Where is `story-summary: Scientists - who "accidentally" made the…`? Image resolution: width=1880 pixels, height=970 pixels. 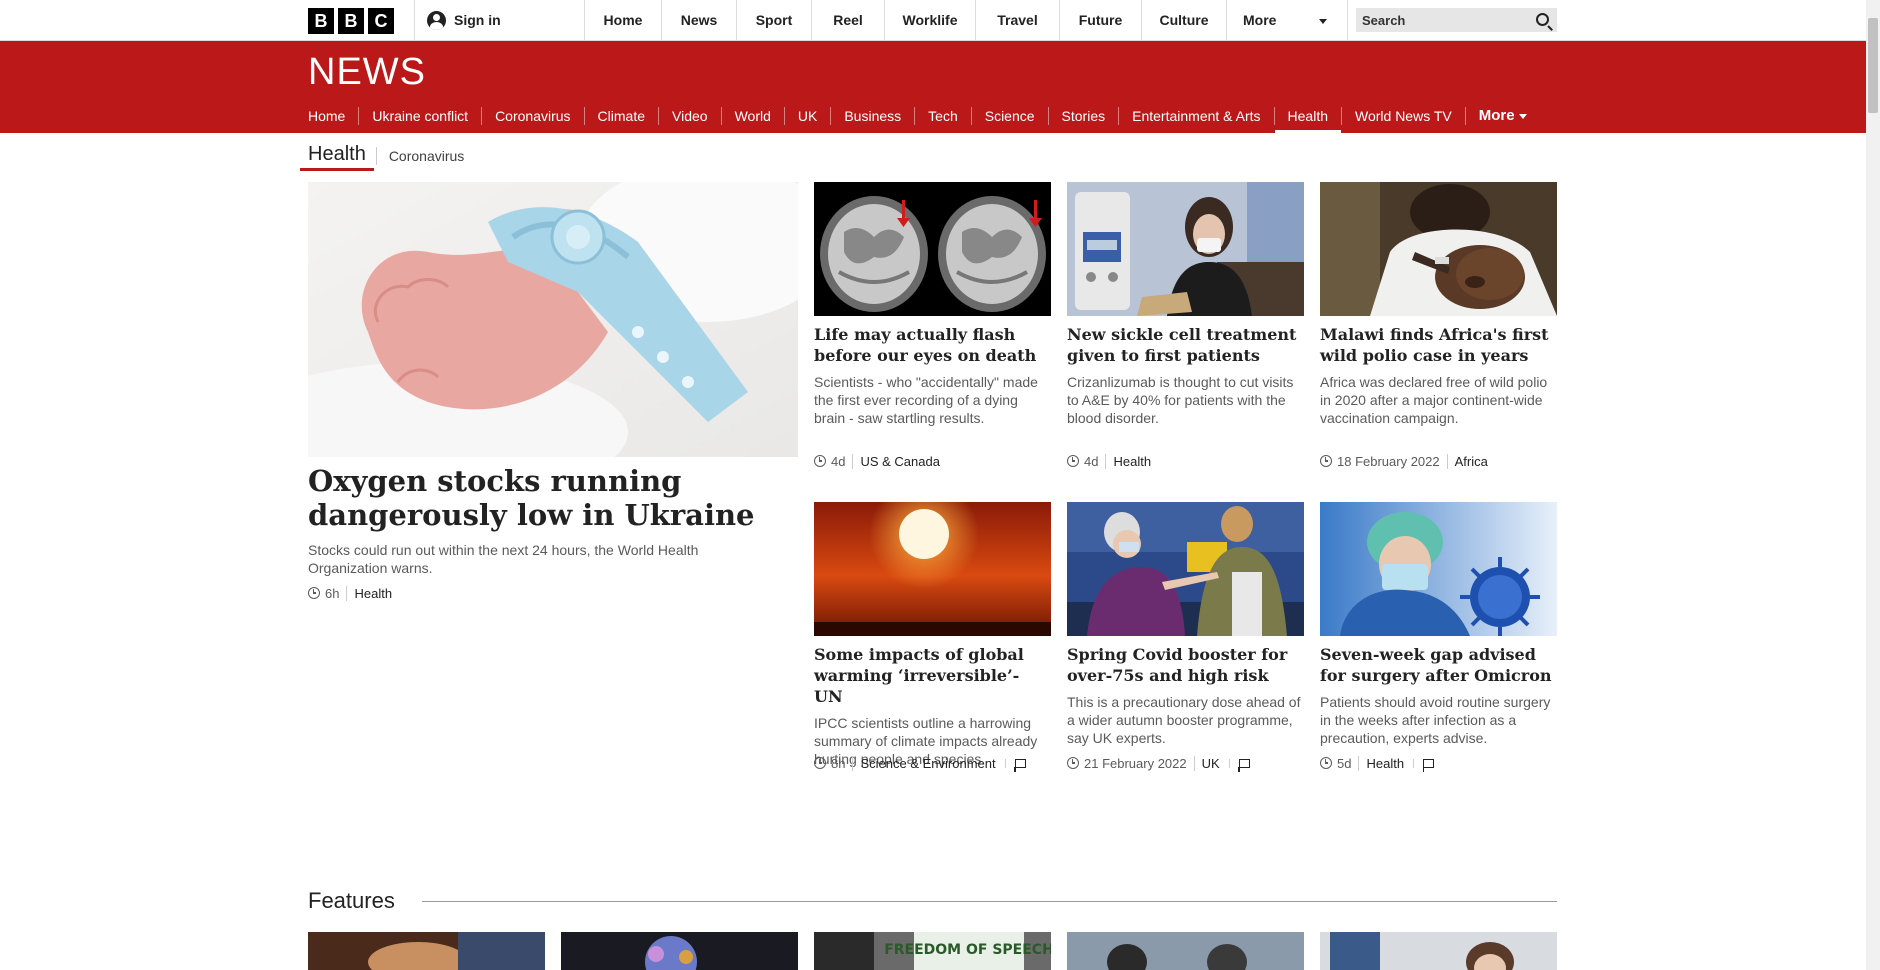 story-summary: Scientists - who "accidentally" made the… is located at coordinates (926, 400).